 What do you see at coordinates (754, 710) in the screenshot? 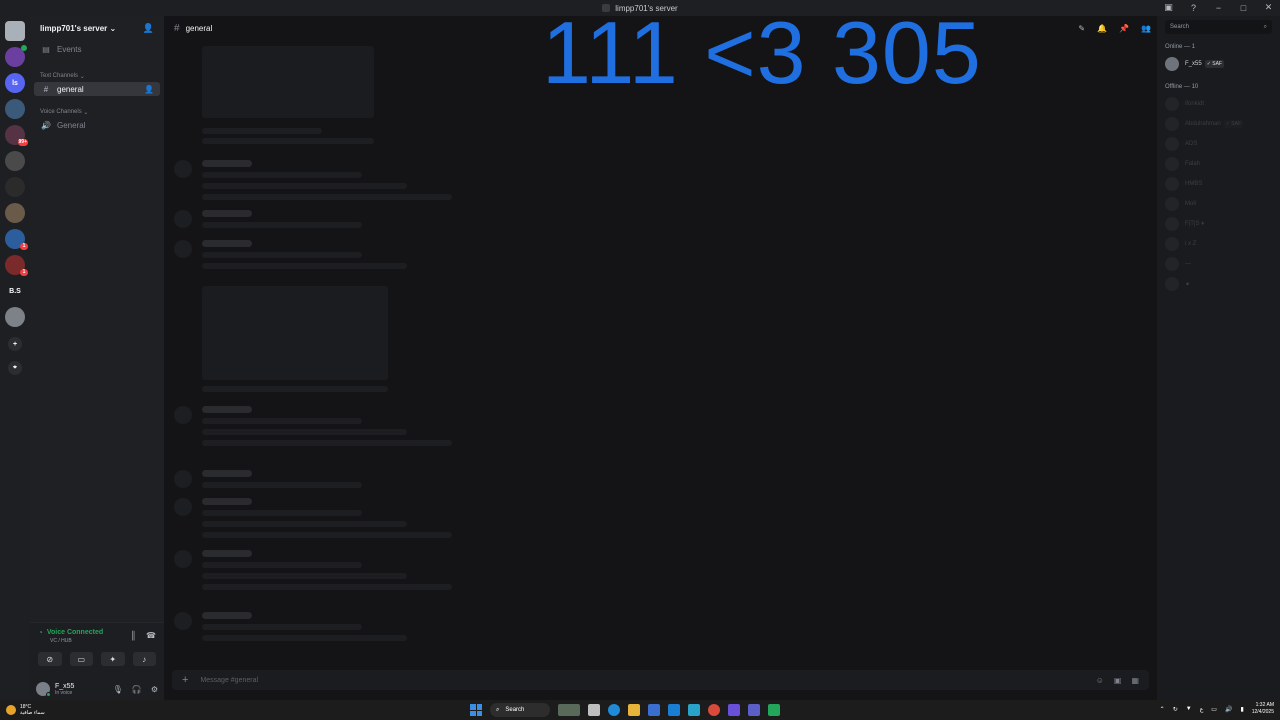
I see `teams-icon` at bounding box center [754, 710].